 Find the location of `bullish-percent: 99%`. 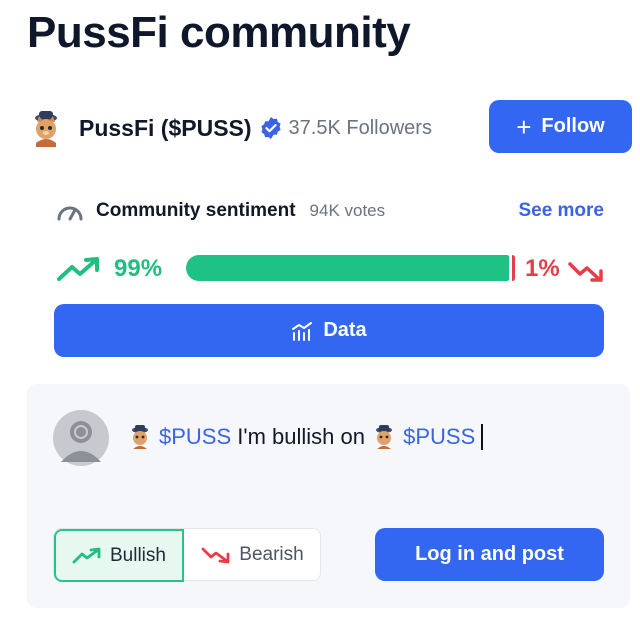

bullish-percent: 99% is located at coordinates (138, 268).